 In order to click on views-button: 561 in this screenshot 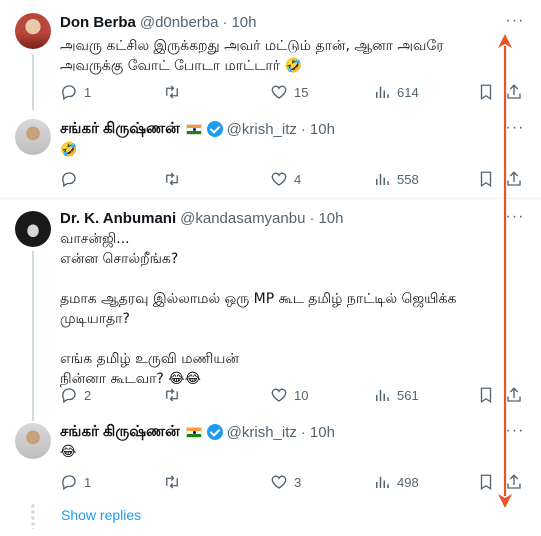, I will do `click(396, 395)`.